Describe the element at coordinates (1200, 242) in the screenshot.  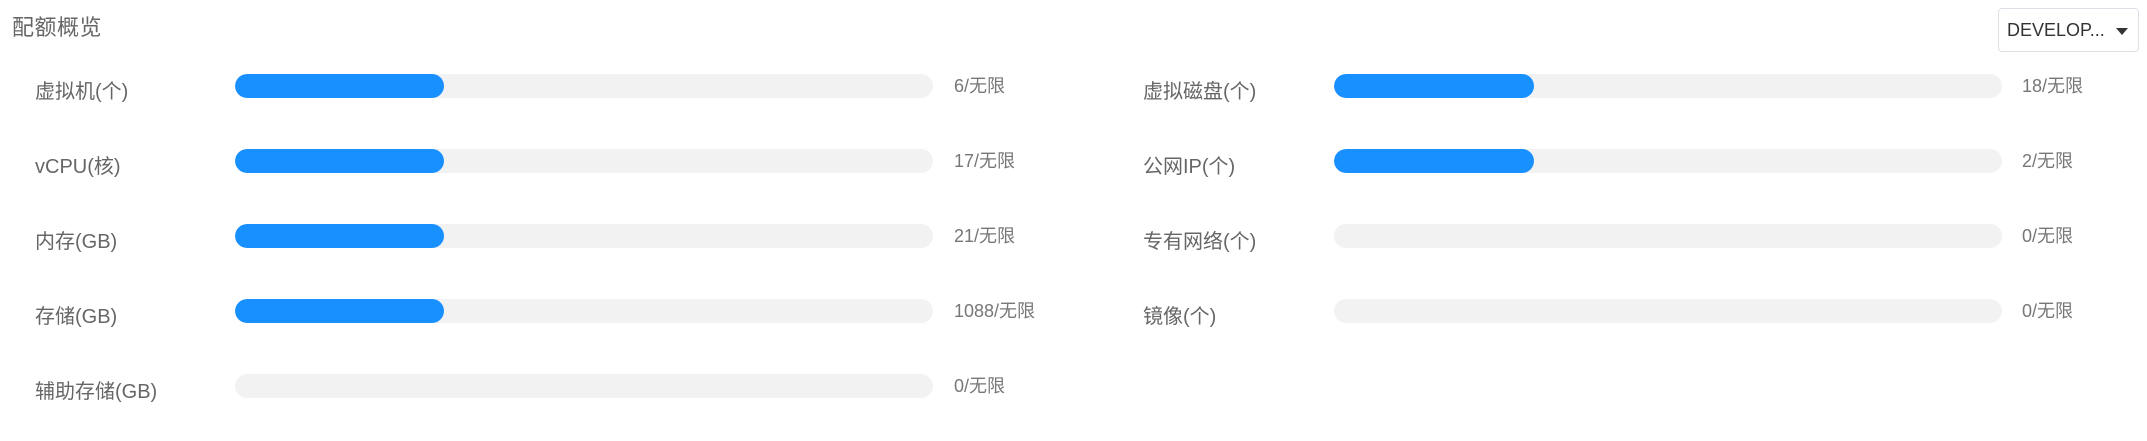
I see `quota-label: 专有网络(个)` at that location.